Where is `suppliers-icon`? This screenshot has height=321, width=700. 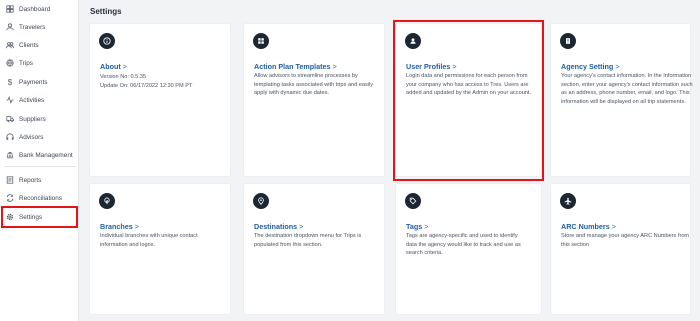 suppliers-icon is located at coordinates (10, 119).